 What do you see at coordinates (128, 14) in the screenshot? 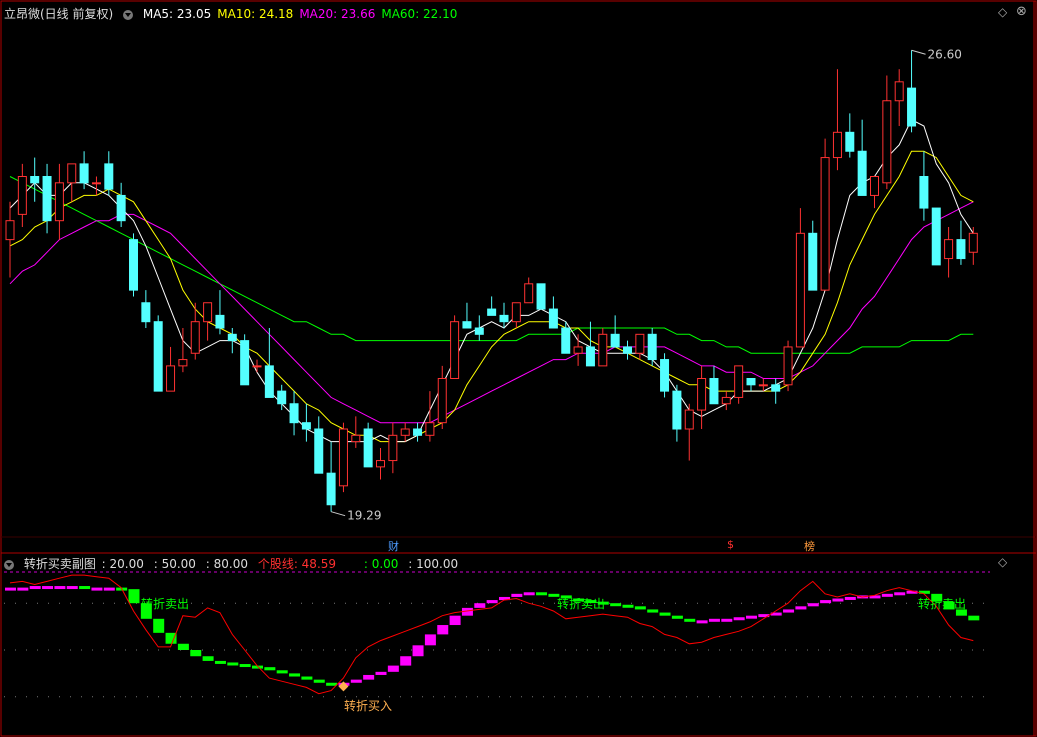
I see `dropdown-toggle-icon` at bounding box center [128, 14].